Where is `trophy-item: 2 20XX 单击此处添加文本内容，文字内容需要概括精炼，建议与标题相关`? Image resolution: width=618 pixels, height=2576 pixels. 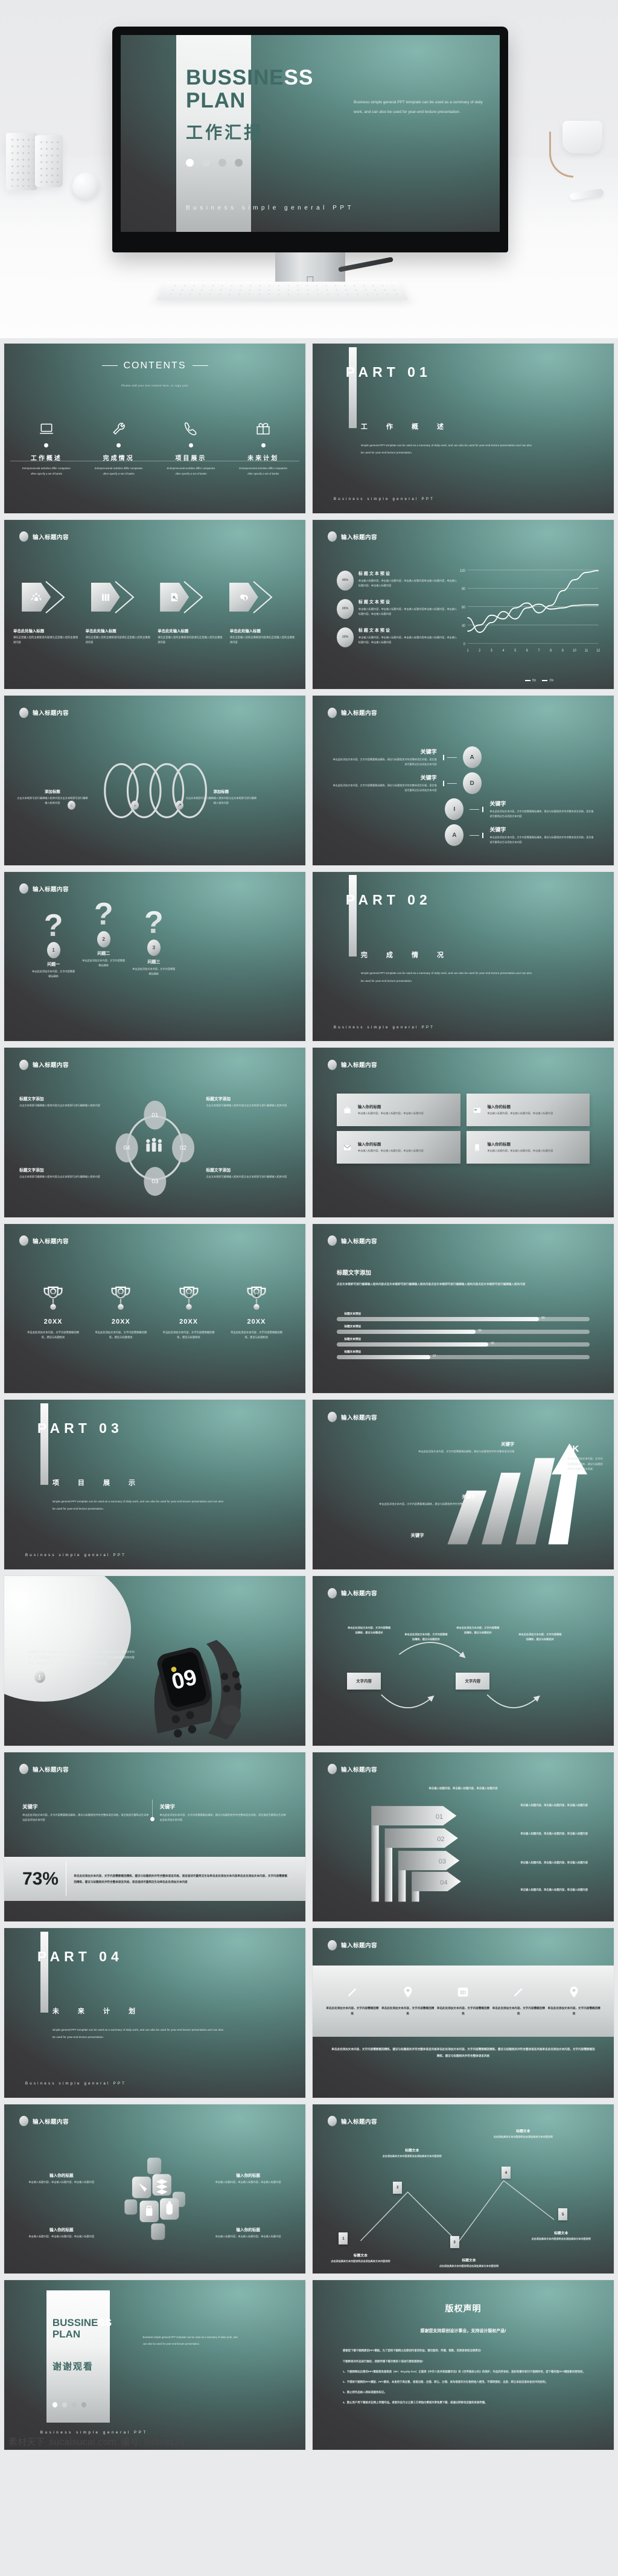 trophy-item: 2 20XX 单击此处添加文本内容，文字内容需要概括精炼，建议与标题相关 is located at coordinates (121, 1313).